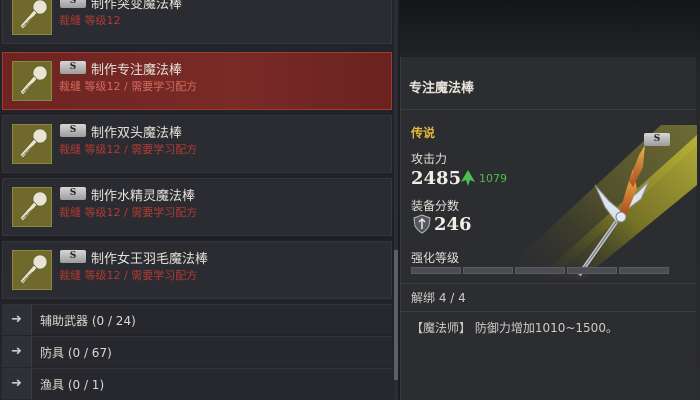 The width and height of the screenshot is (700, 400). Describe the element at coordinates (197, 22) in the screenshot. I see `recipe-row: S 制作突变魔法棒裁缝 等级12` at that location.